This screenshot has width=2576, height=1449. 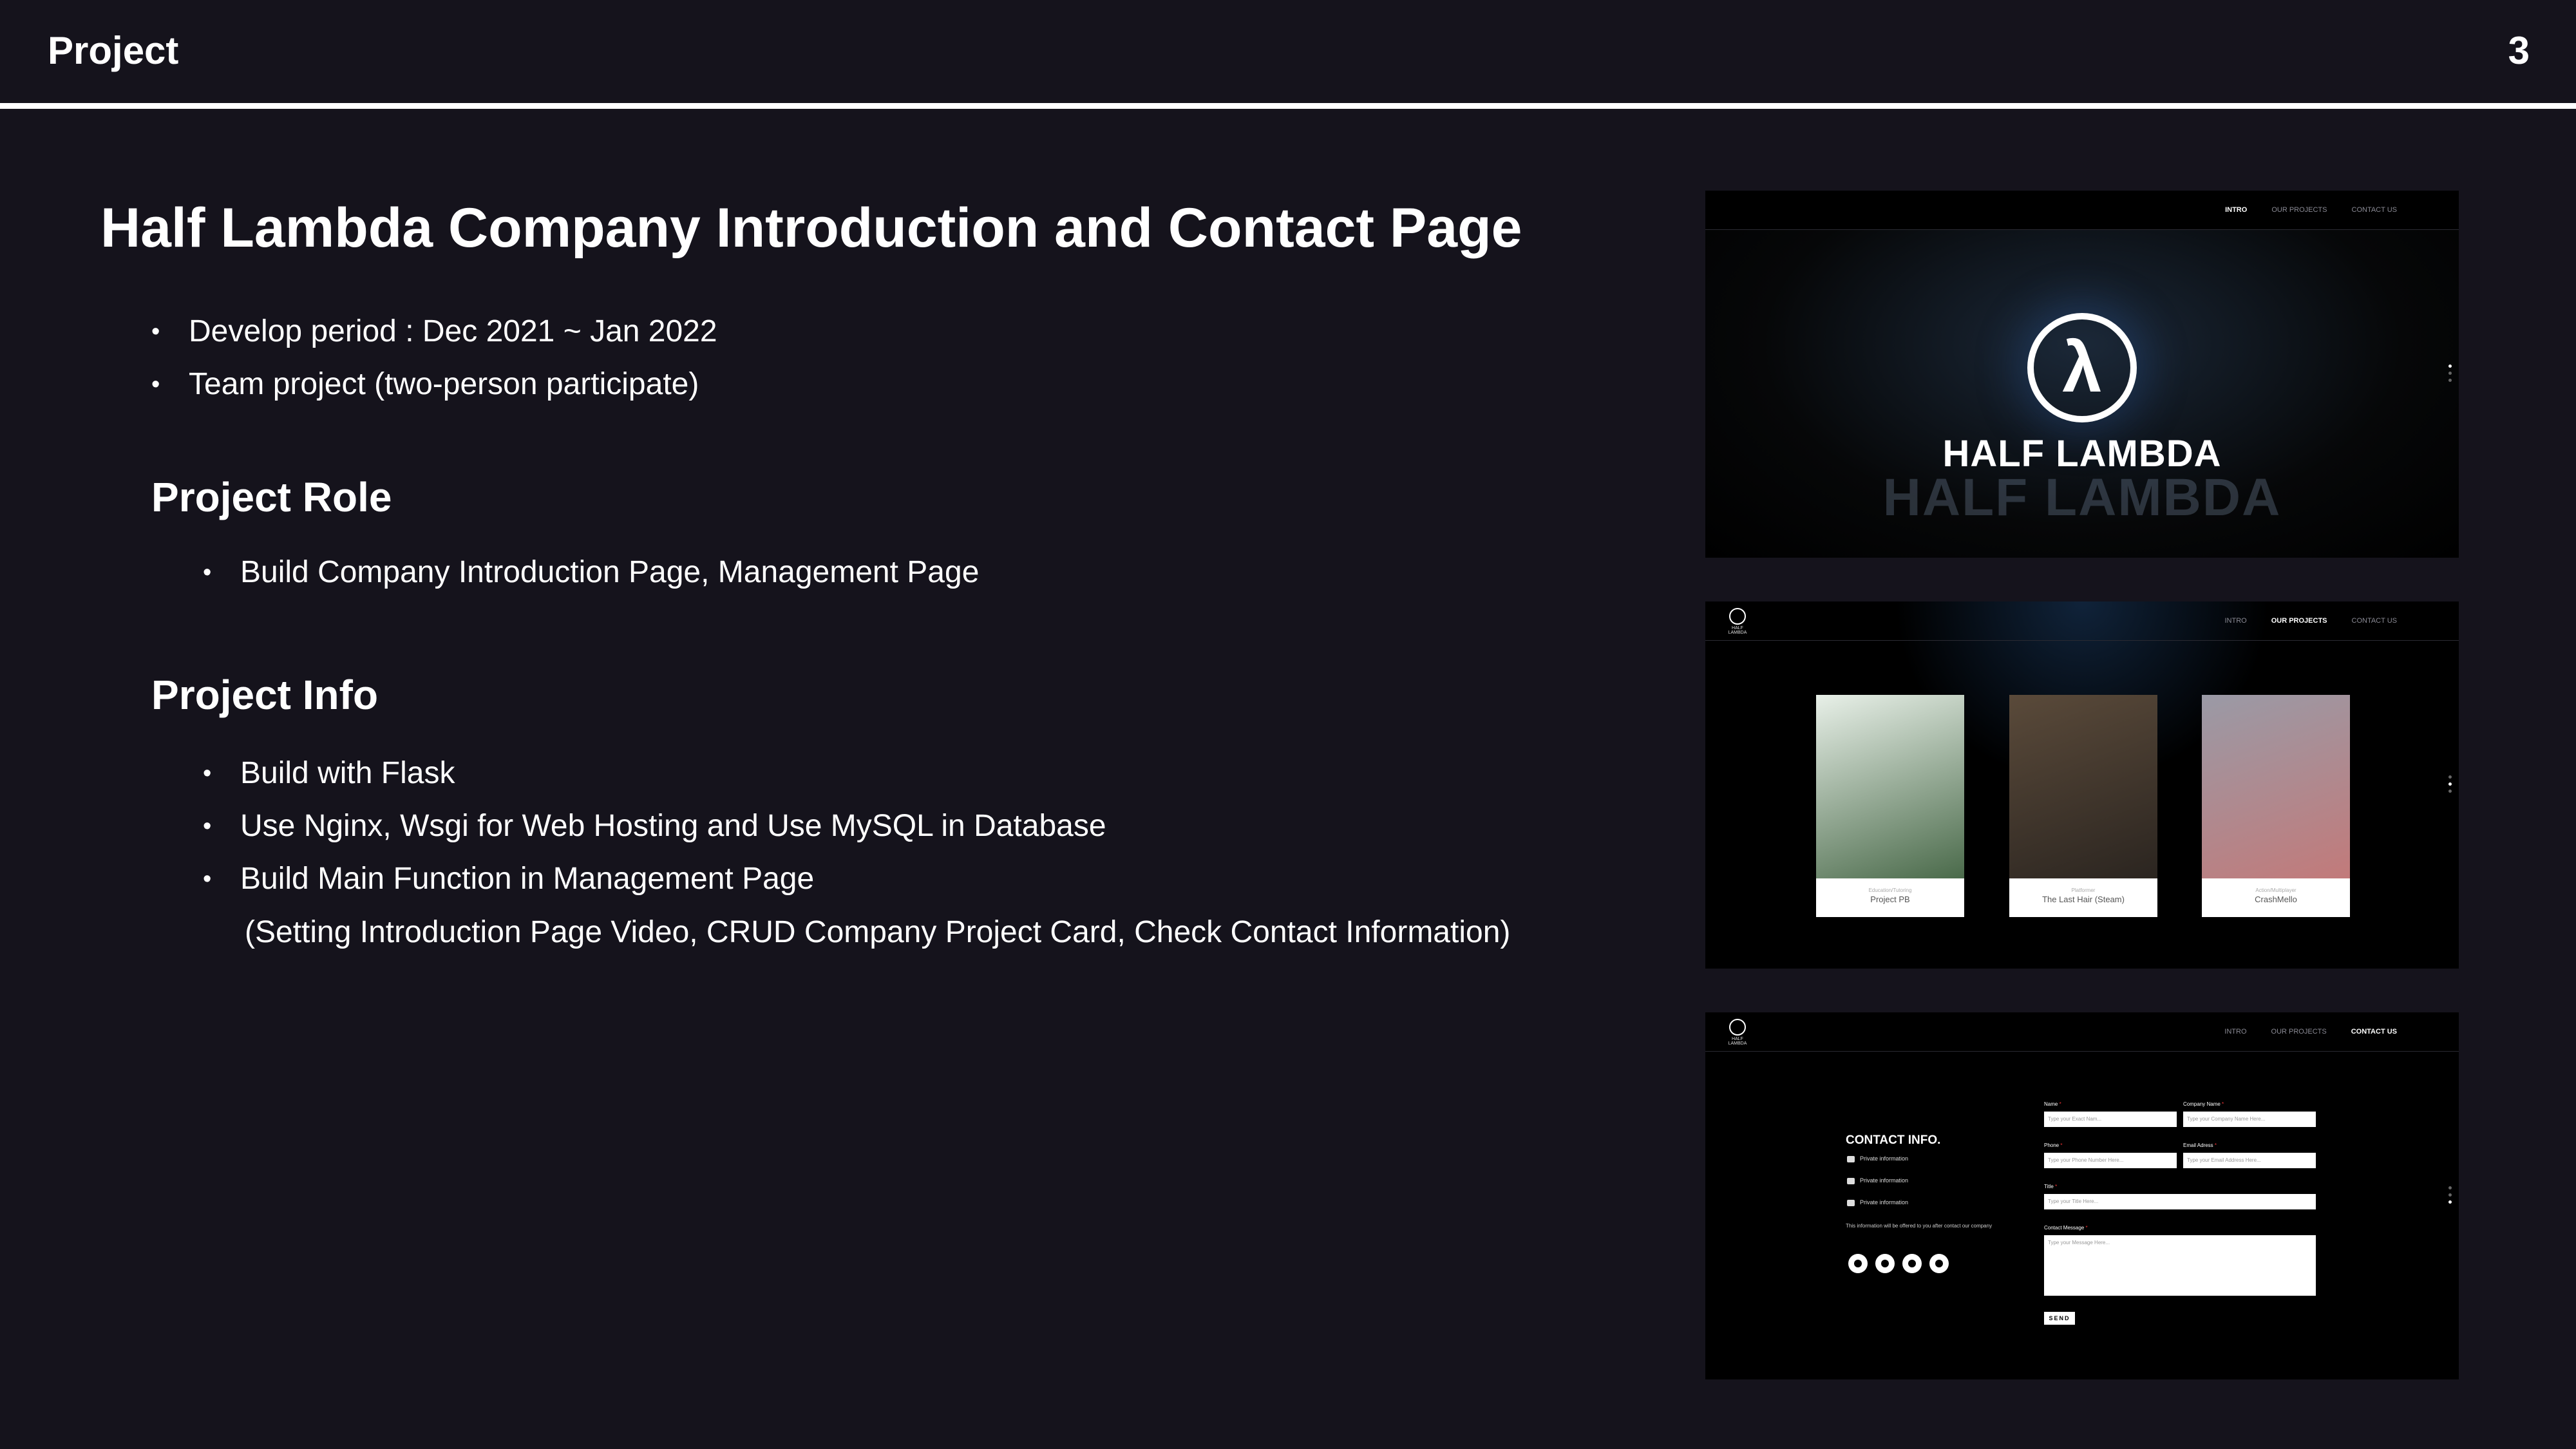 I want to click on contact-row-address: Private information, so click(x=1878, y=1202).